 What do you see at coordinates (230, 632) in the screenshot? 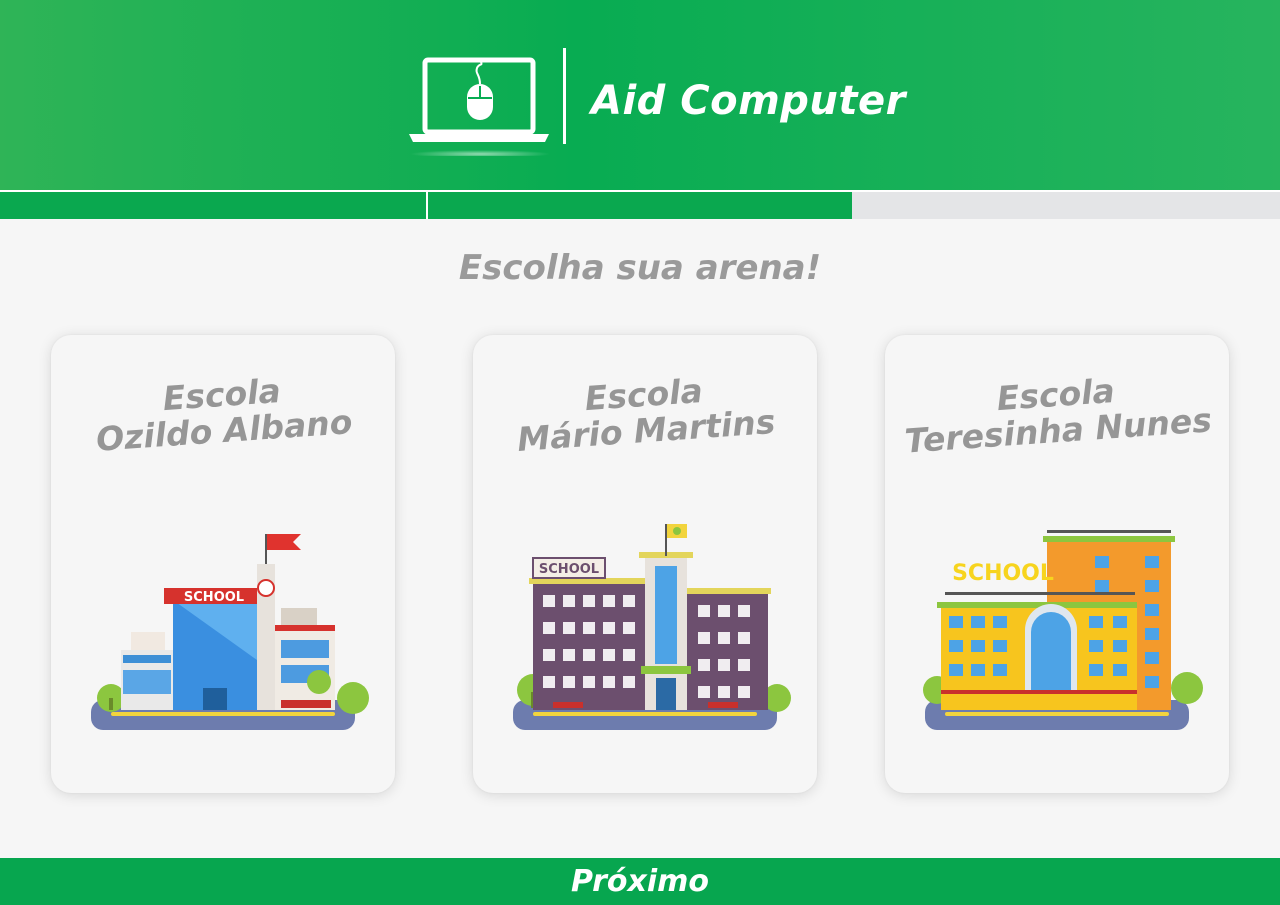
I see `school-building-blue-icon: SCHOOL` at bounding box center [230, 632].